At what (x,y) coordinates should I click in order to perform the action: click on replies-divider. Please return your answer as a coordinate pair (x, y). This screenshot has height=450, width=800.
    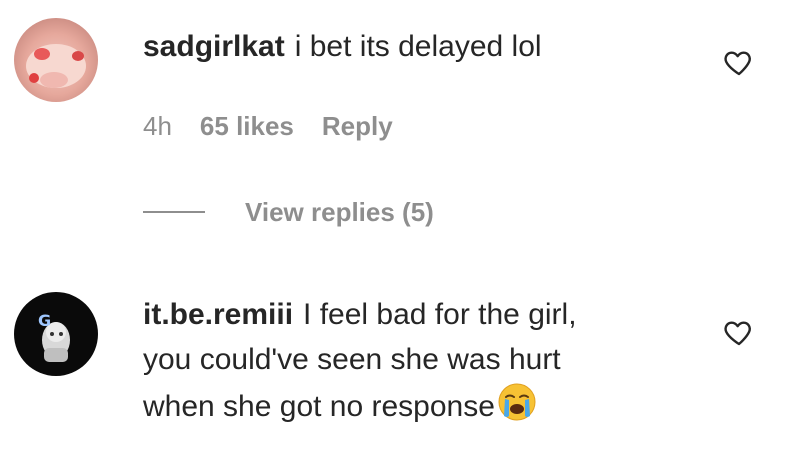
    Looking at the image, I should click on (174, 212).